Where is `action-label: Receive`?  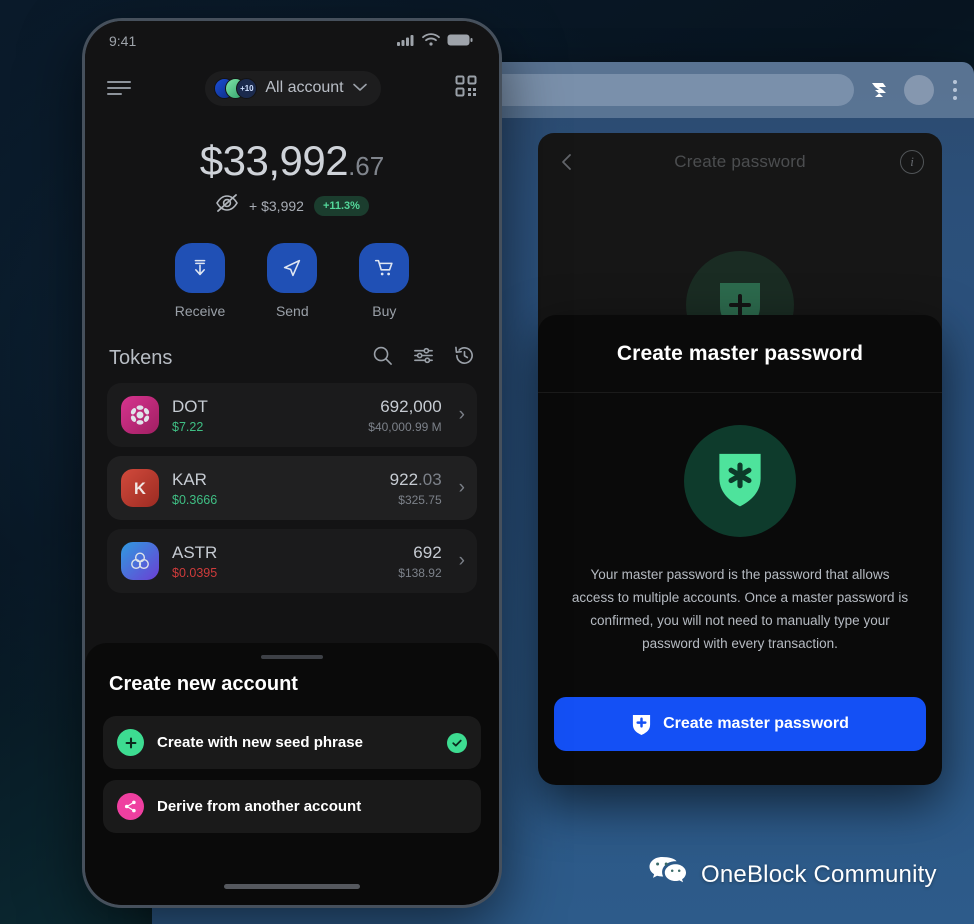
action-label: Receive is located at coordinates (200, 311).